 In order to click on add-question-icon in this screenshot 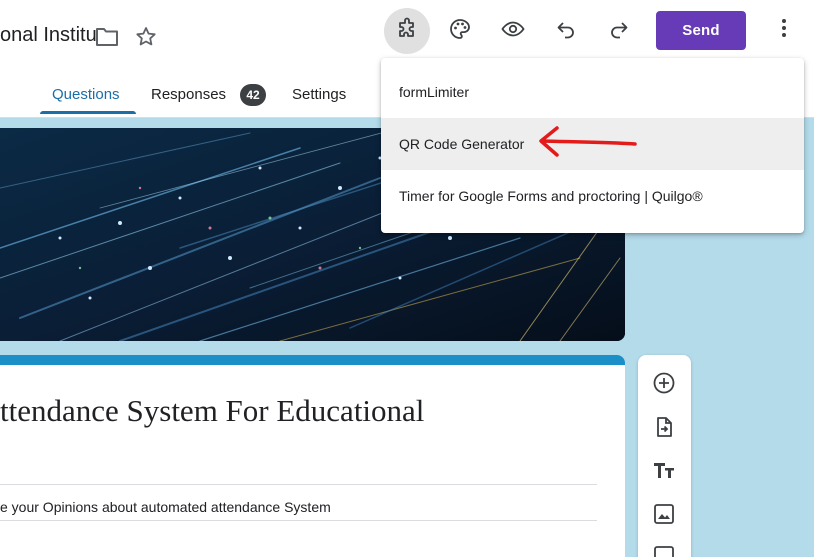, I will do `click(664, 385)`.